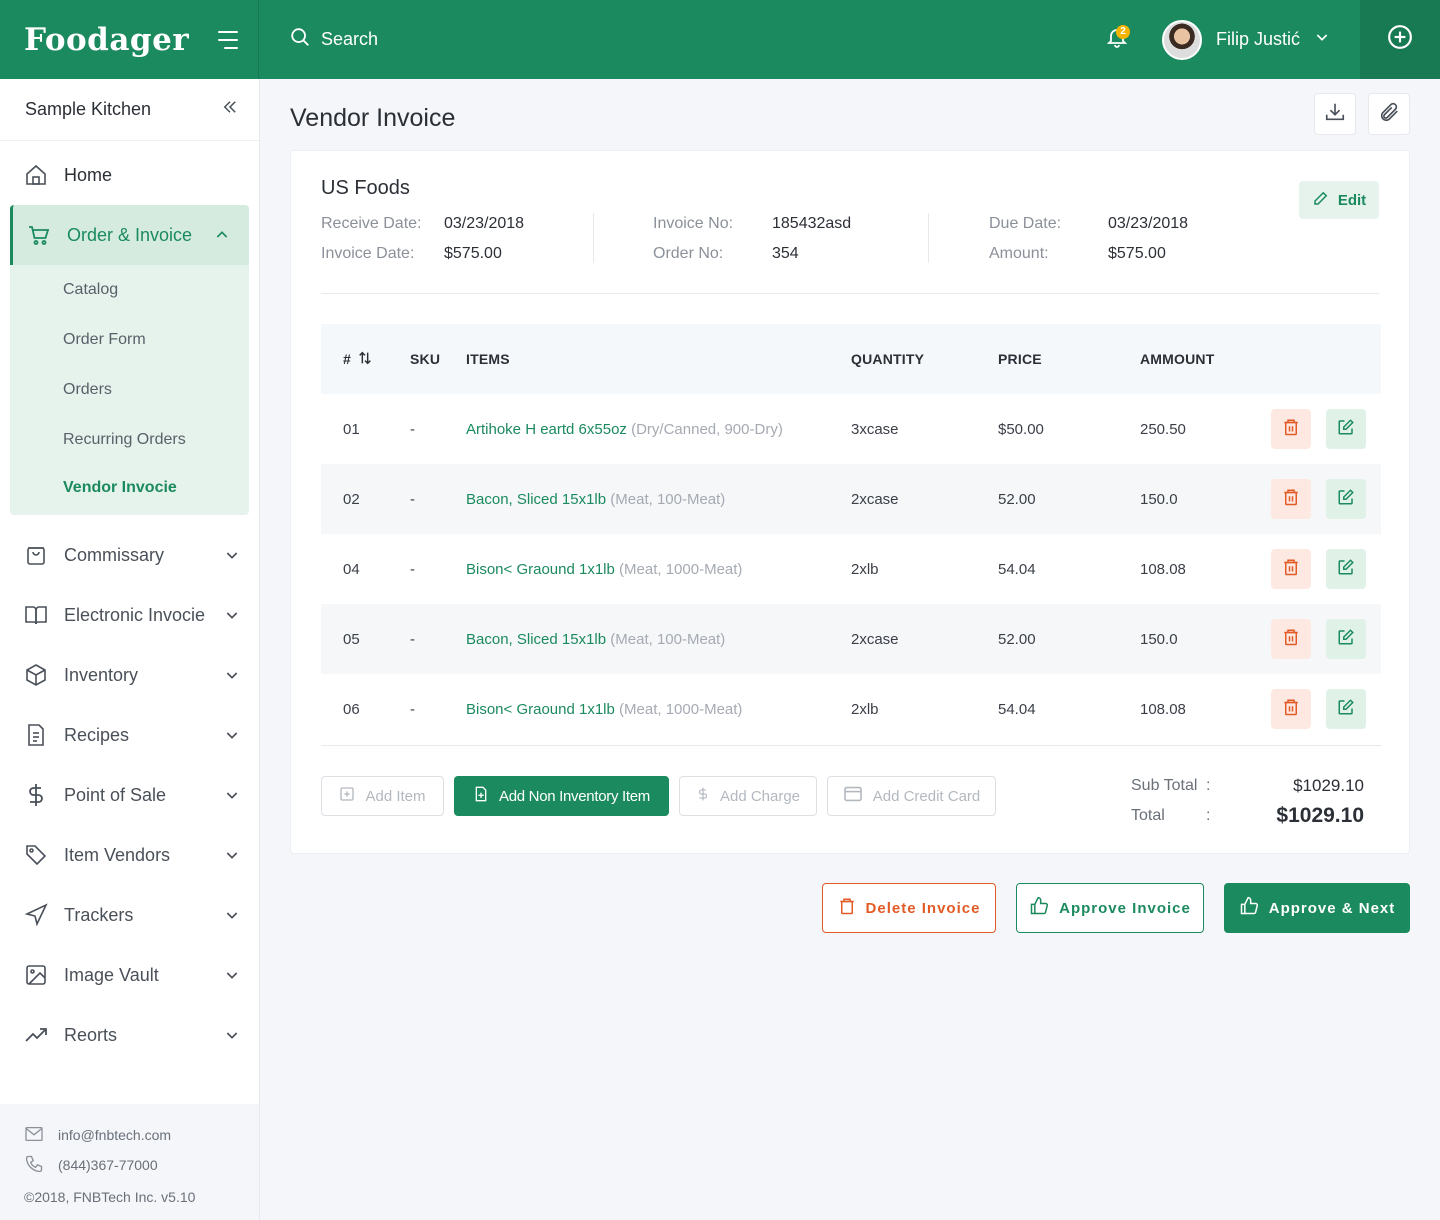 This screenshot has width=1440, height=1220. Describe the element at coordinates (1339, 200) in the screenshot. I see `edit-invoice-button: Edit` at that location.